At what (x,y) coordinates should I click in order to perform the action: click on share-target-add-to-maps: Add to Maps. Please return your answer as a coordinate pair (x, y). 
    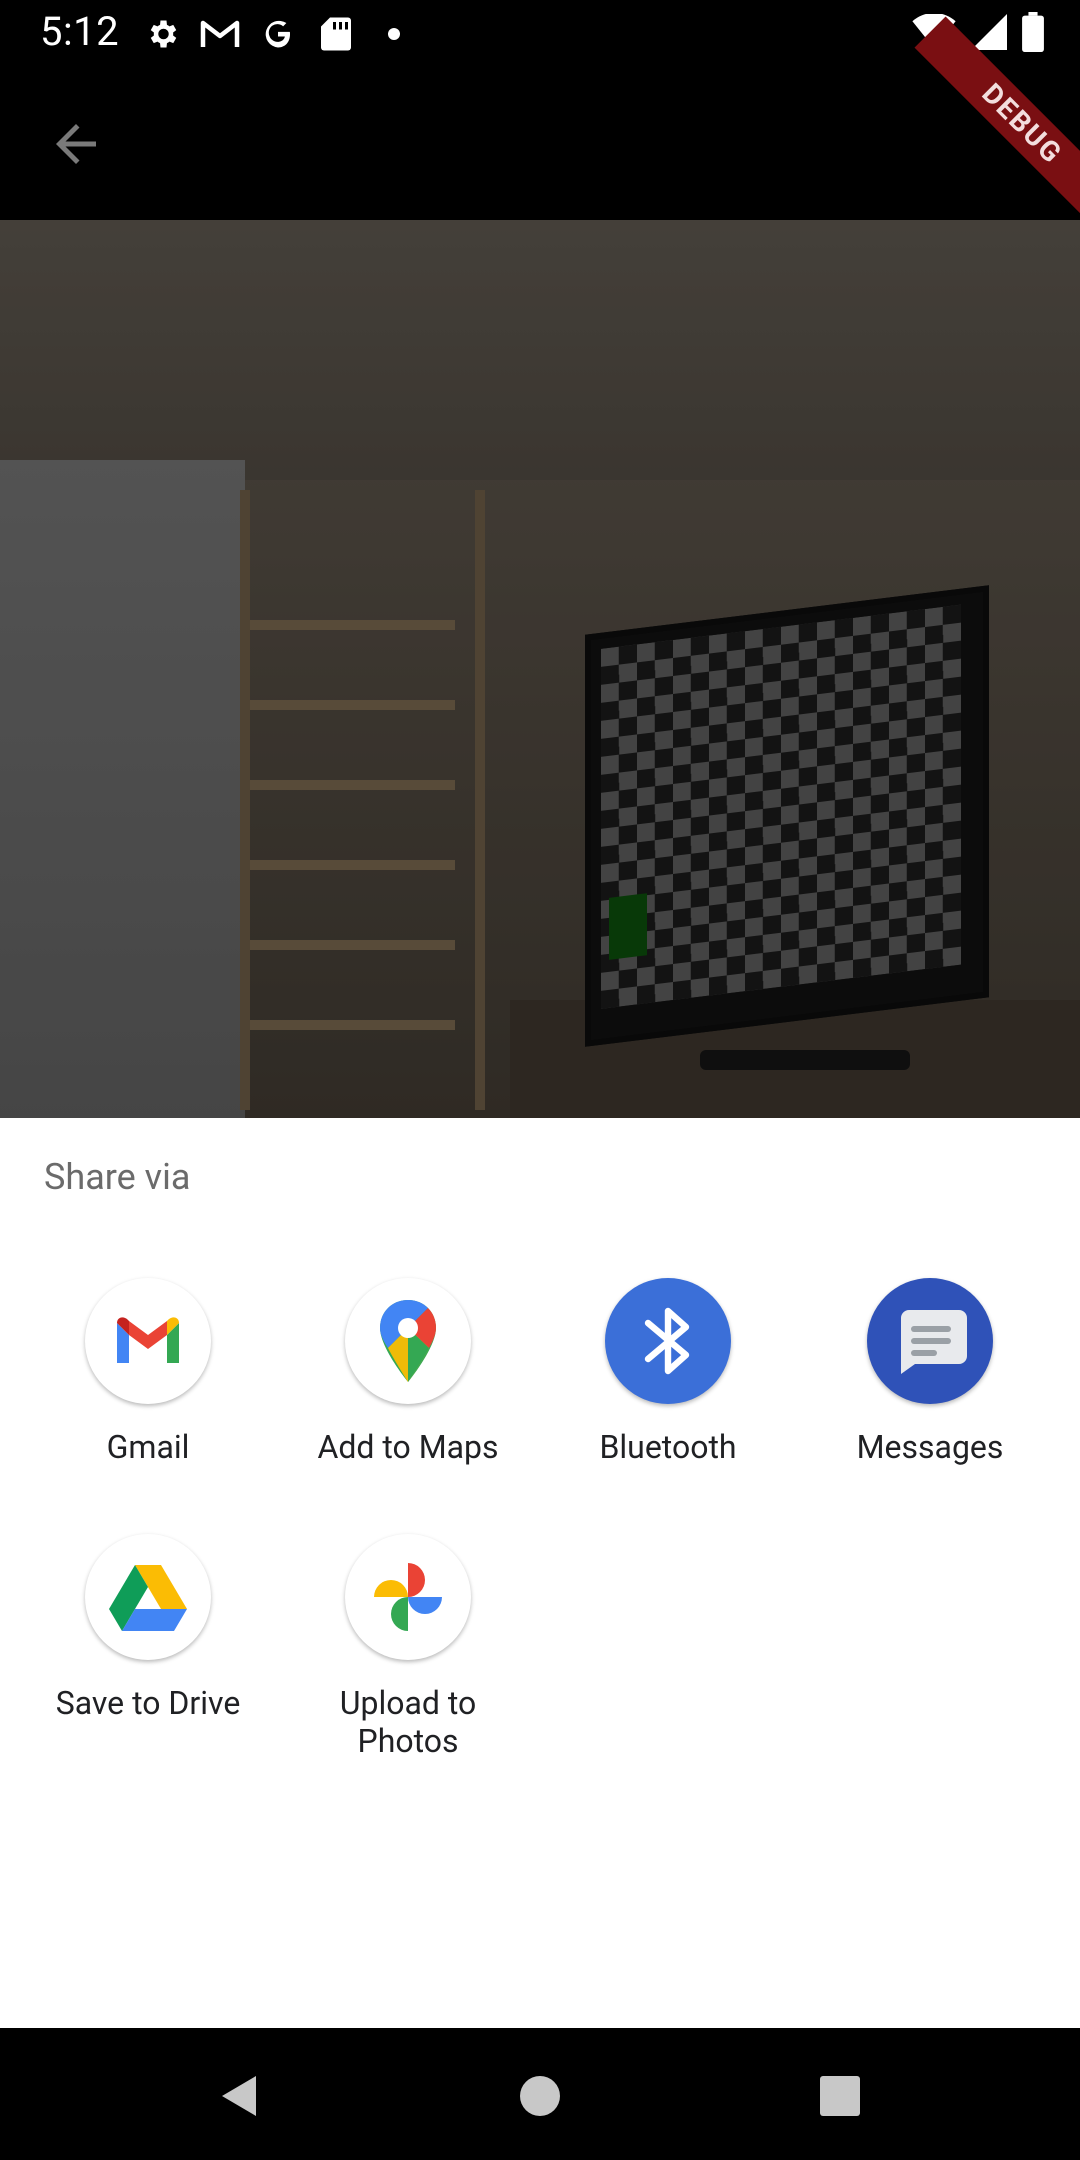
    Looking at the image, I should click on (408, 1372).